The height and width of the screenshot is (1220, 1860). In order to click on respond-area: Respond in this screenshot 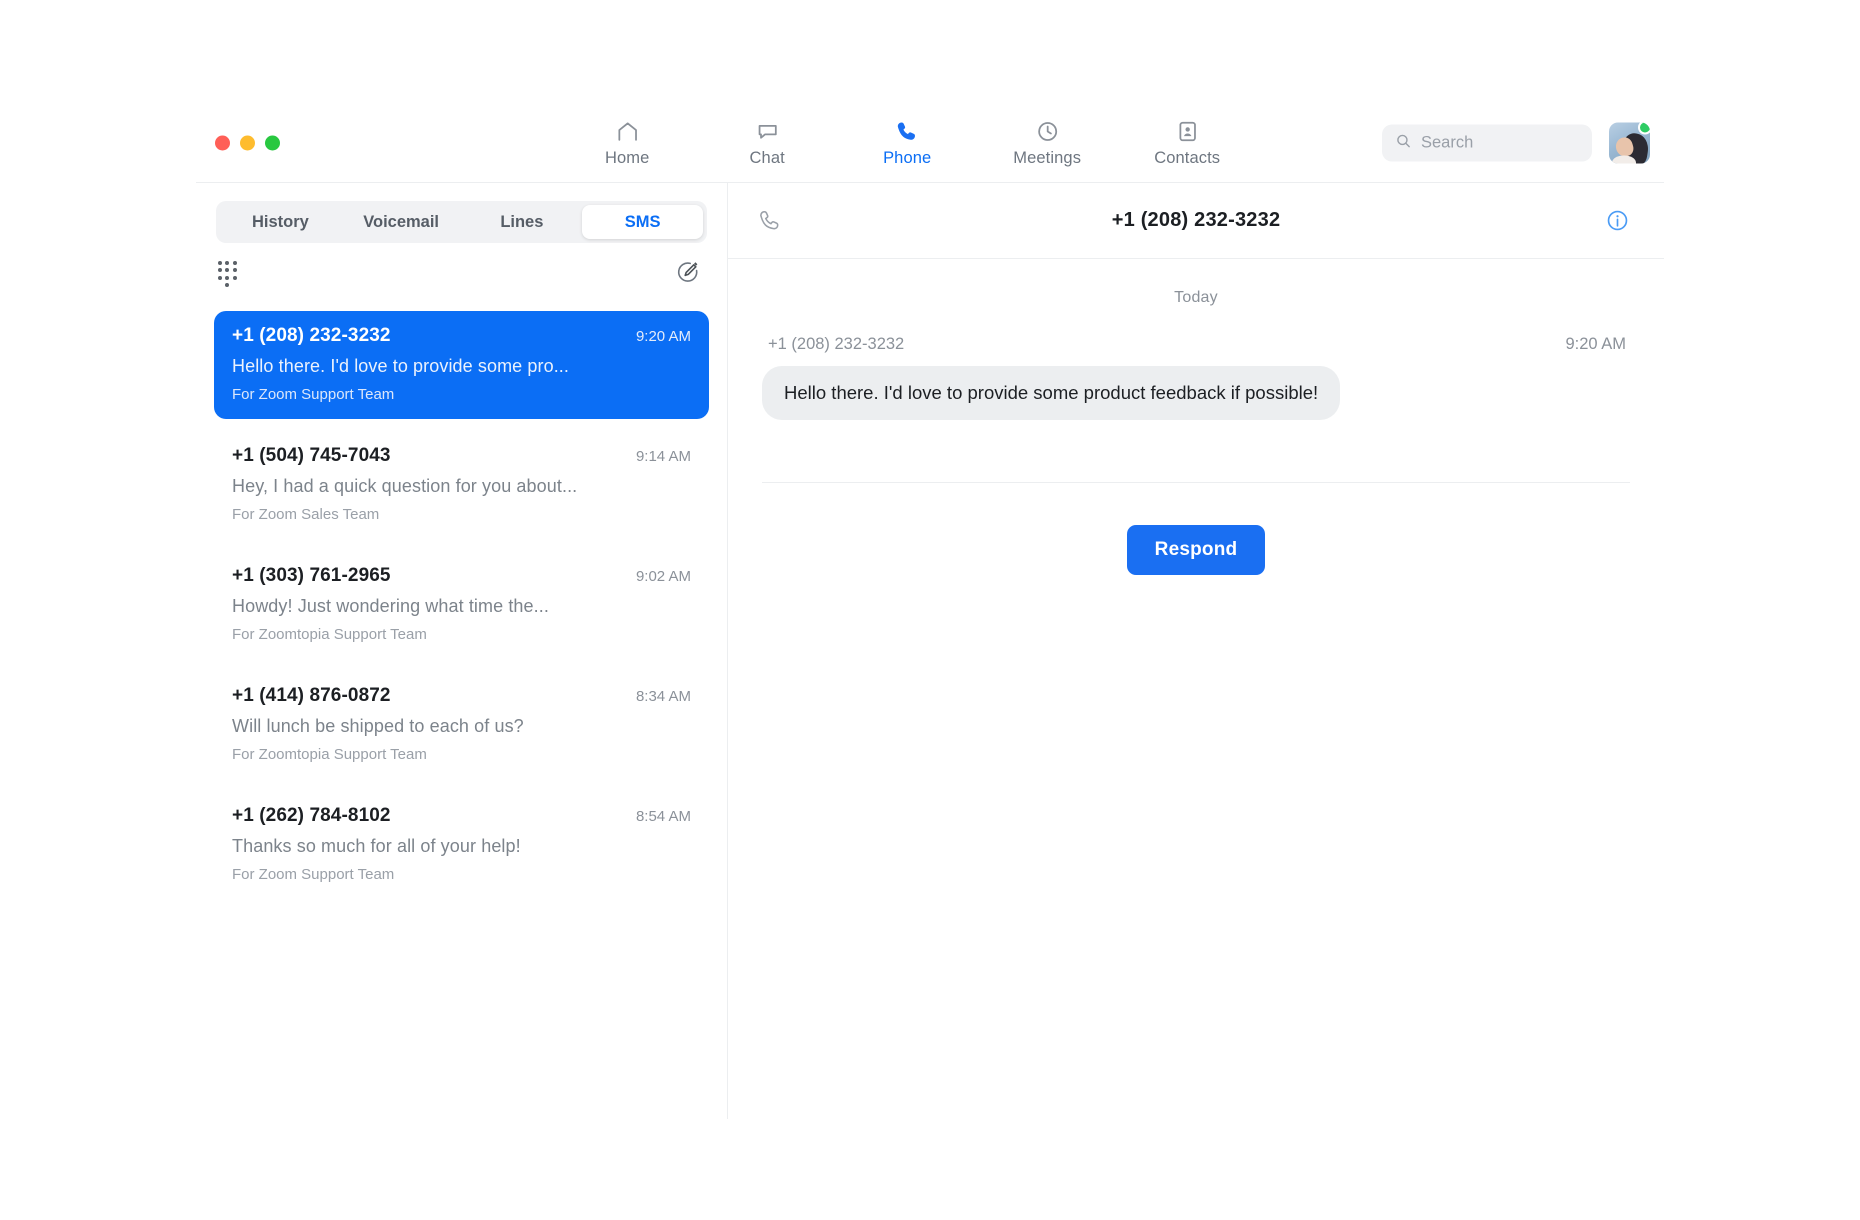, I will do `click(1196, 529)`.